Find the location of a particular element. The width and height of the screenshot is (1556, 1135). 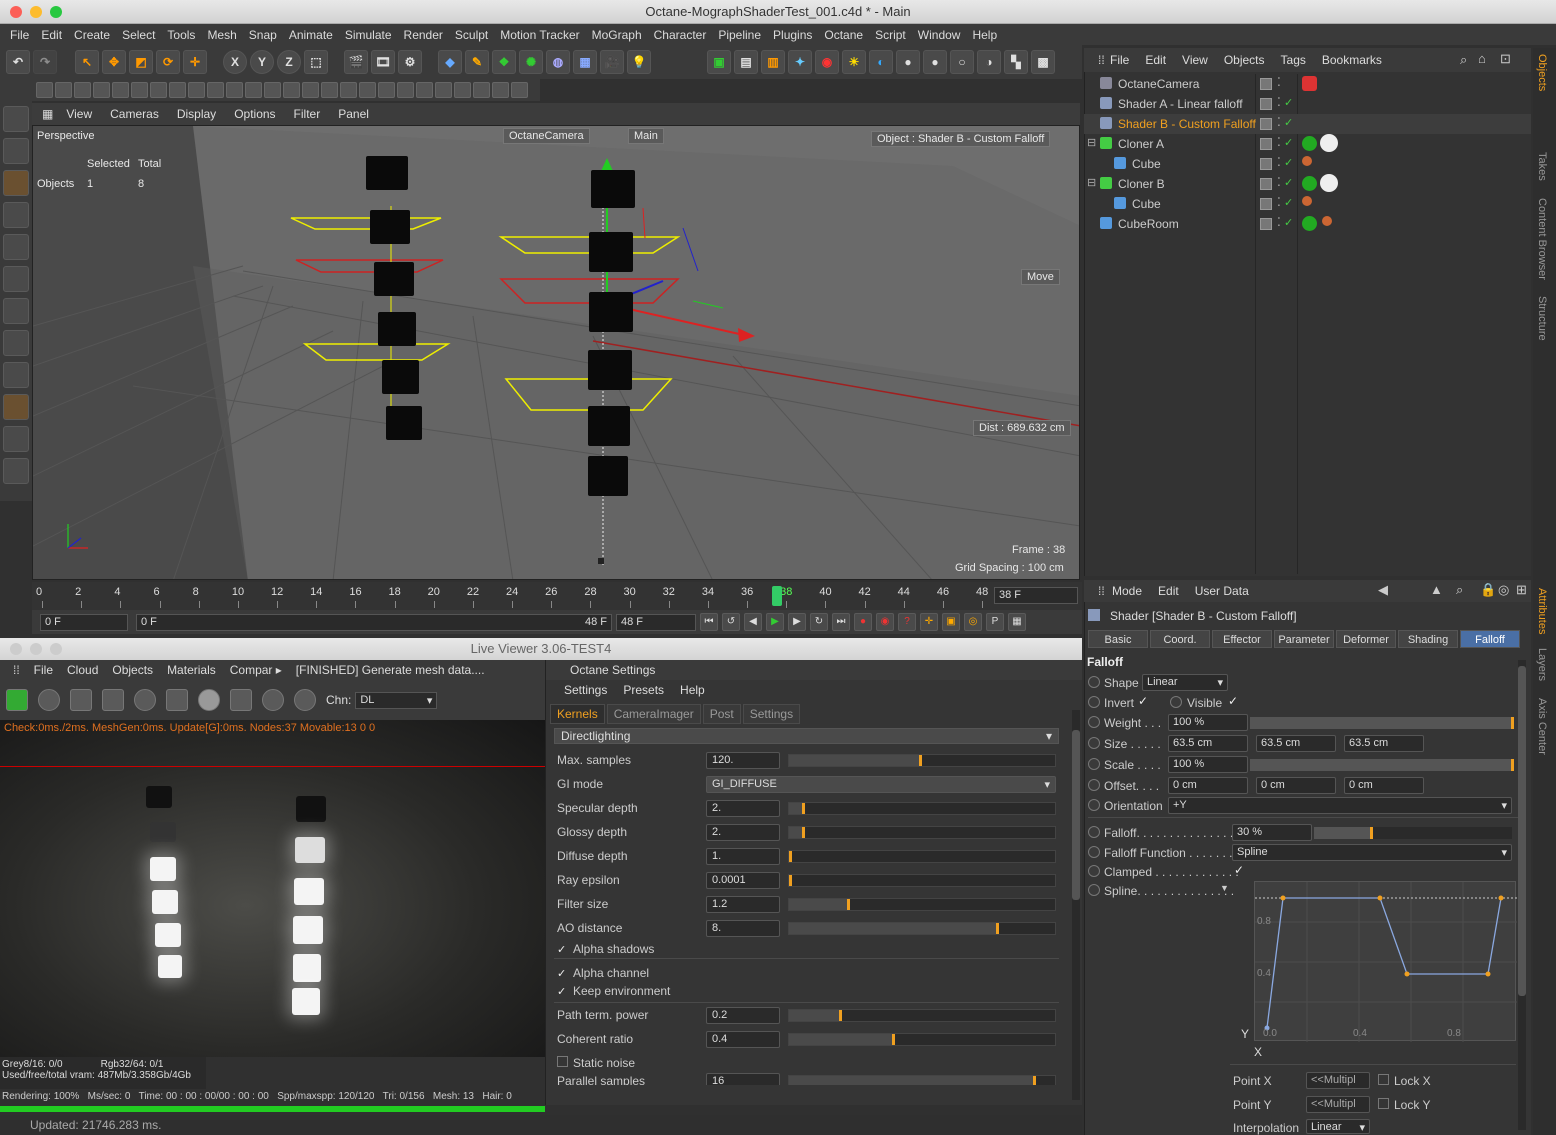

pause-icon is located at coordinates (81, 700).